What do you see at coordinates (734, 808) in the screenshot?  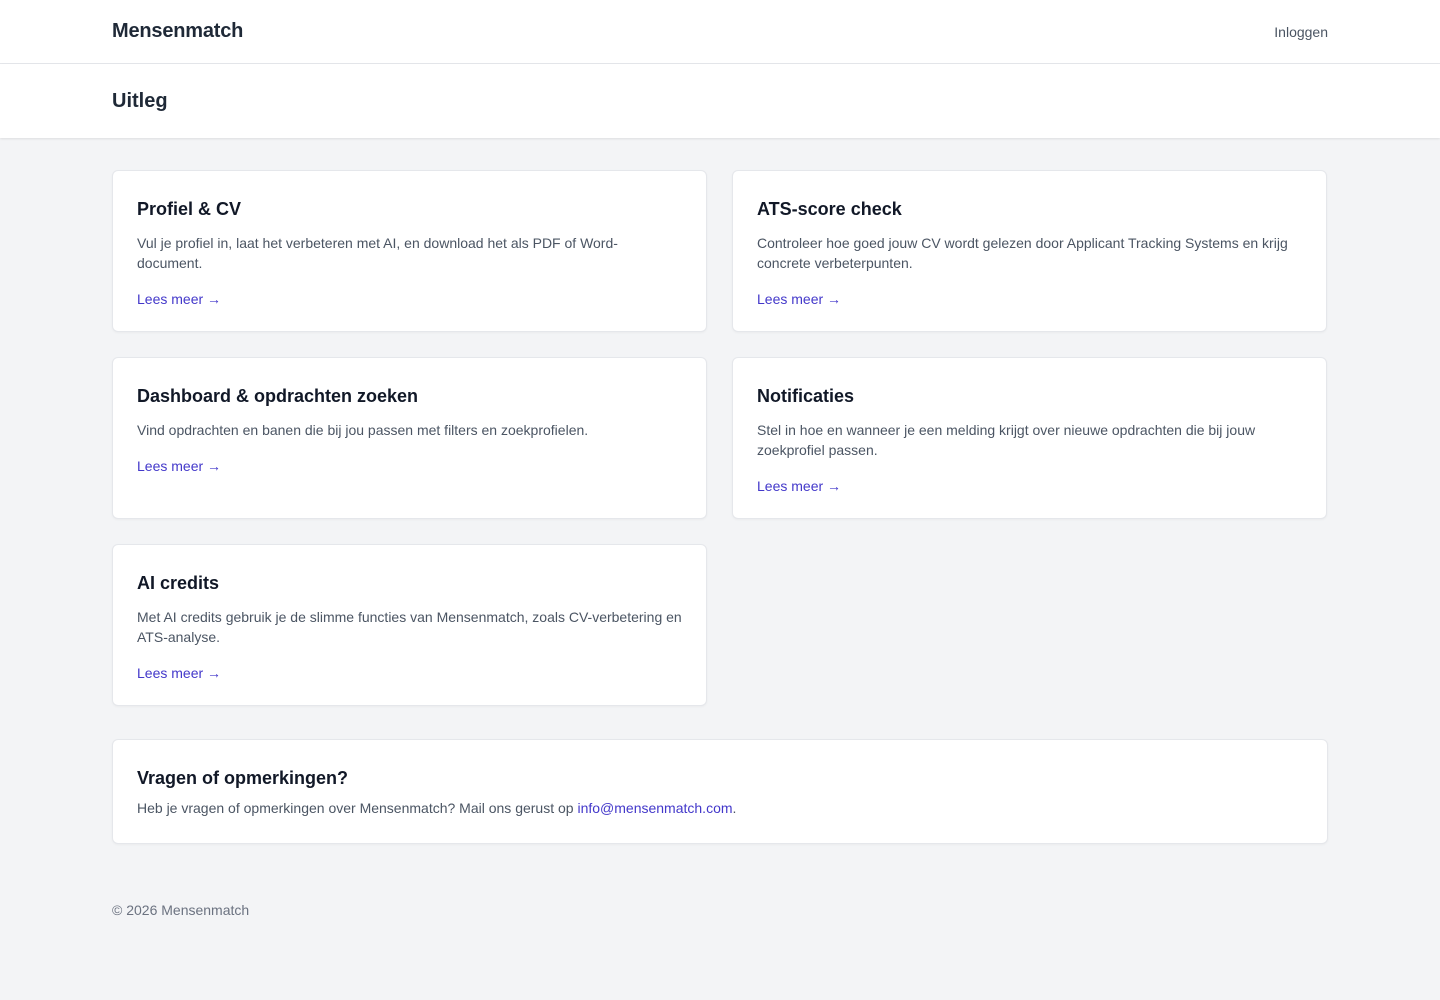 I see `contact-text-after: .` at bounding box center [734, 808].